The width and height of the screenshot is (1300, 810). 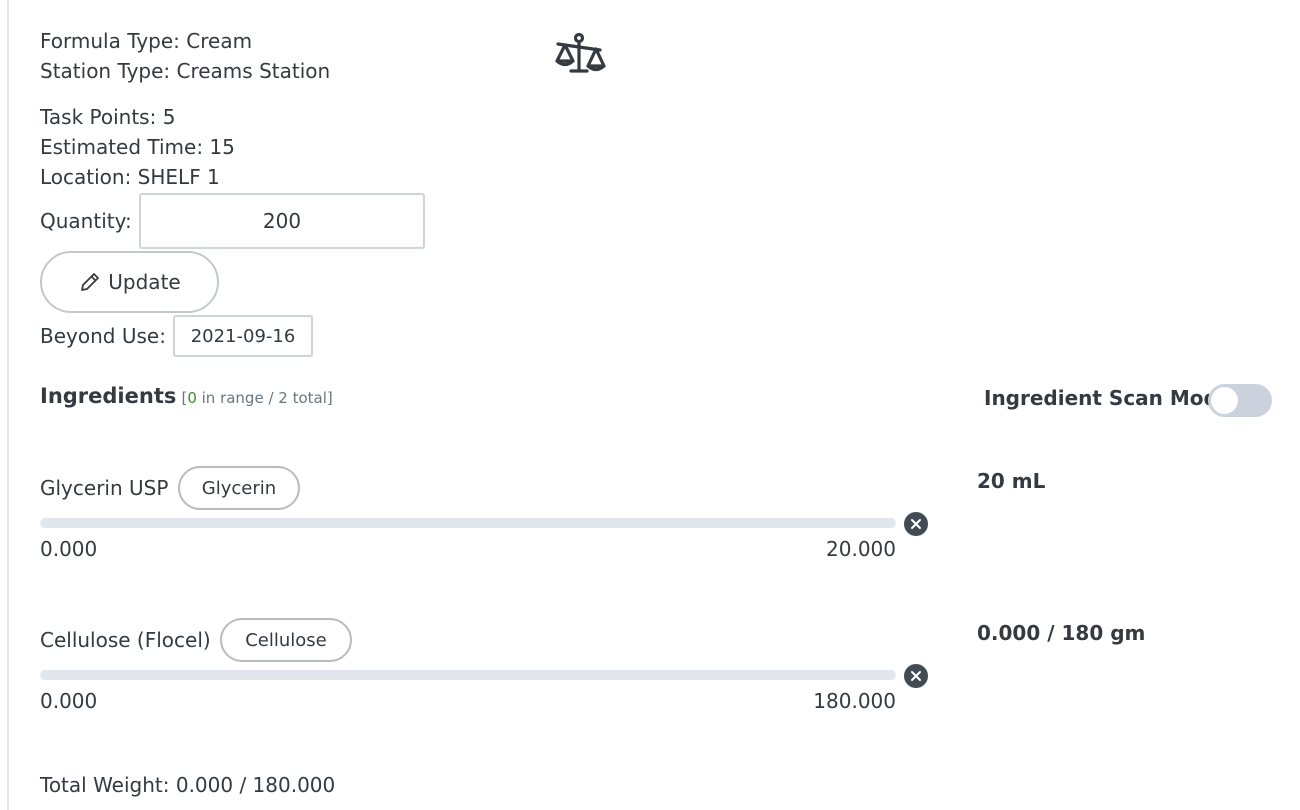 I want to click on ingredient-name: Cellulose (Flocel), so click(x=125, y=640).